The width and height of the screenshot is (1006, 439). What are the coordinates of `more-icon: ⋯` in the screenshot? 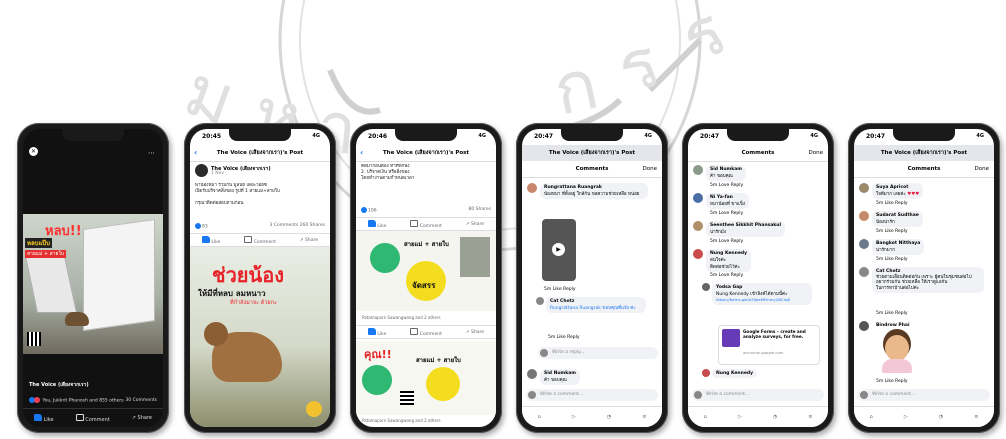 It's located at (151, 153).